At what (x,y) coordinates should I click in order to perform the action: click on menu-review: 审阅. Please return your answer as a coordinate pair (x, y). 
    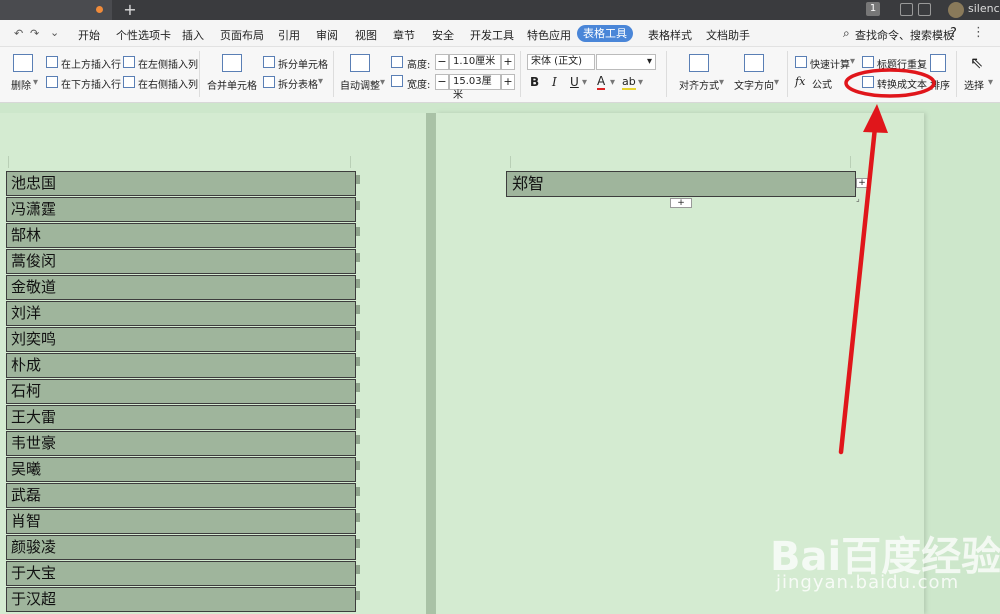
    Looking at the image, I should click on (327, 35).